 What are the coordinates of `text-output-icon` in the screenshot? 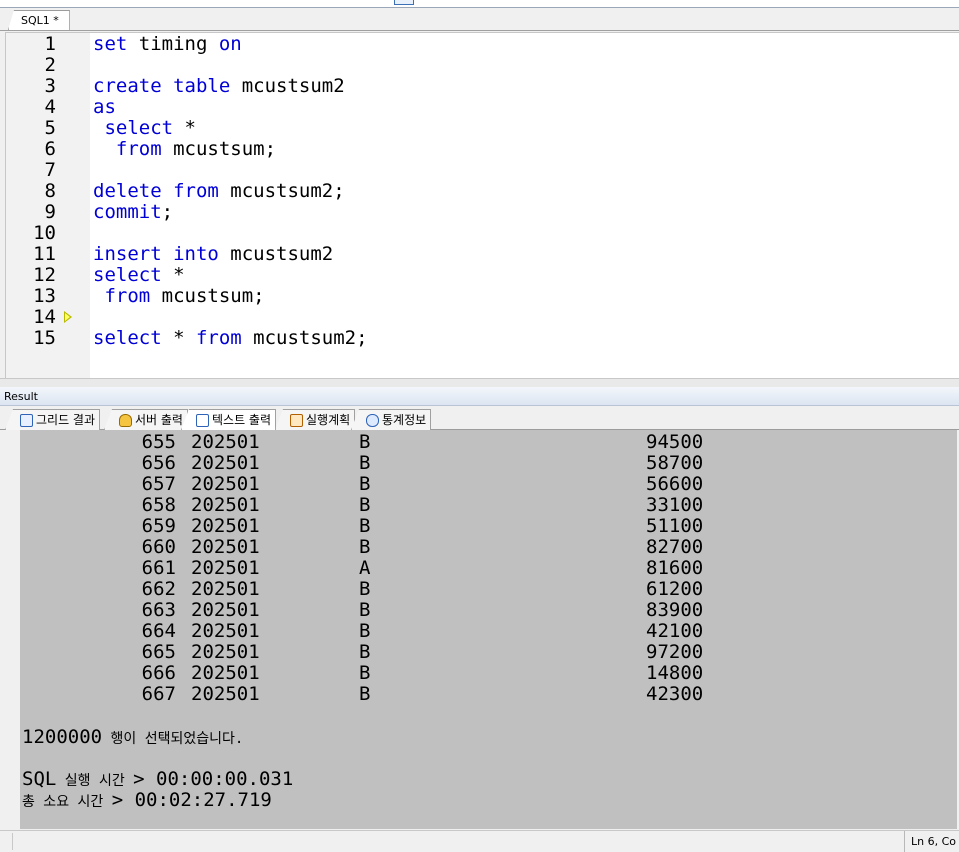 It's located at (202, 420).